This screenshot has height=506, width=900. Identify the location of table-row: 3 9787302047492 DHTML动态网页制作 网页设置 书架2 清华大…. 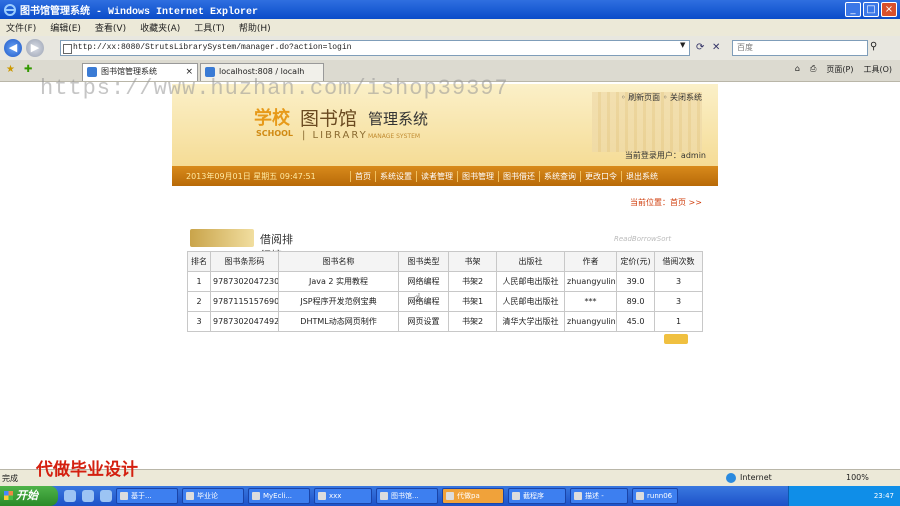
(445, 321).